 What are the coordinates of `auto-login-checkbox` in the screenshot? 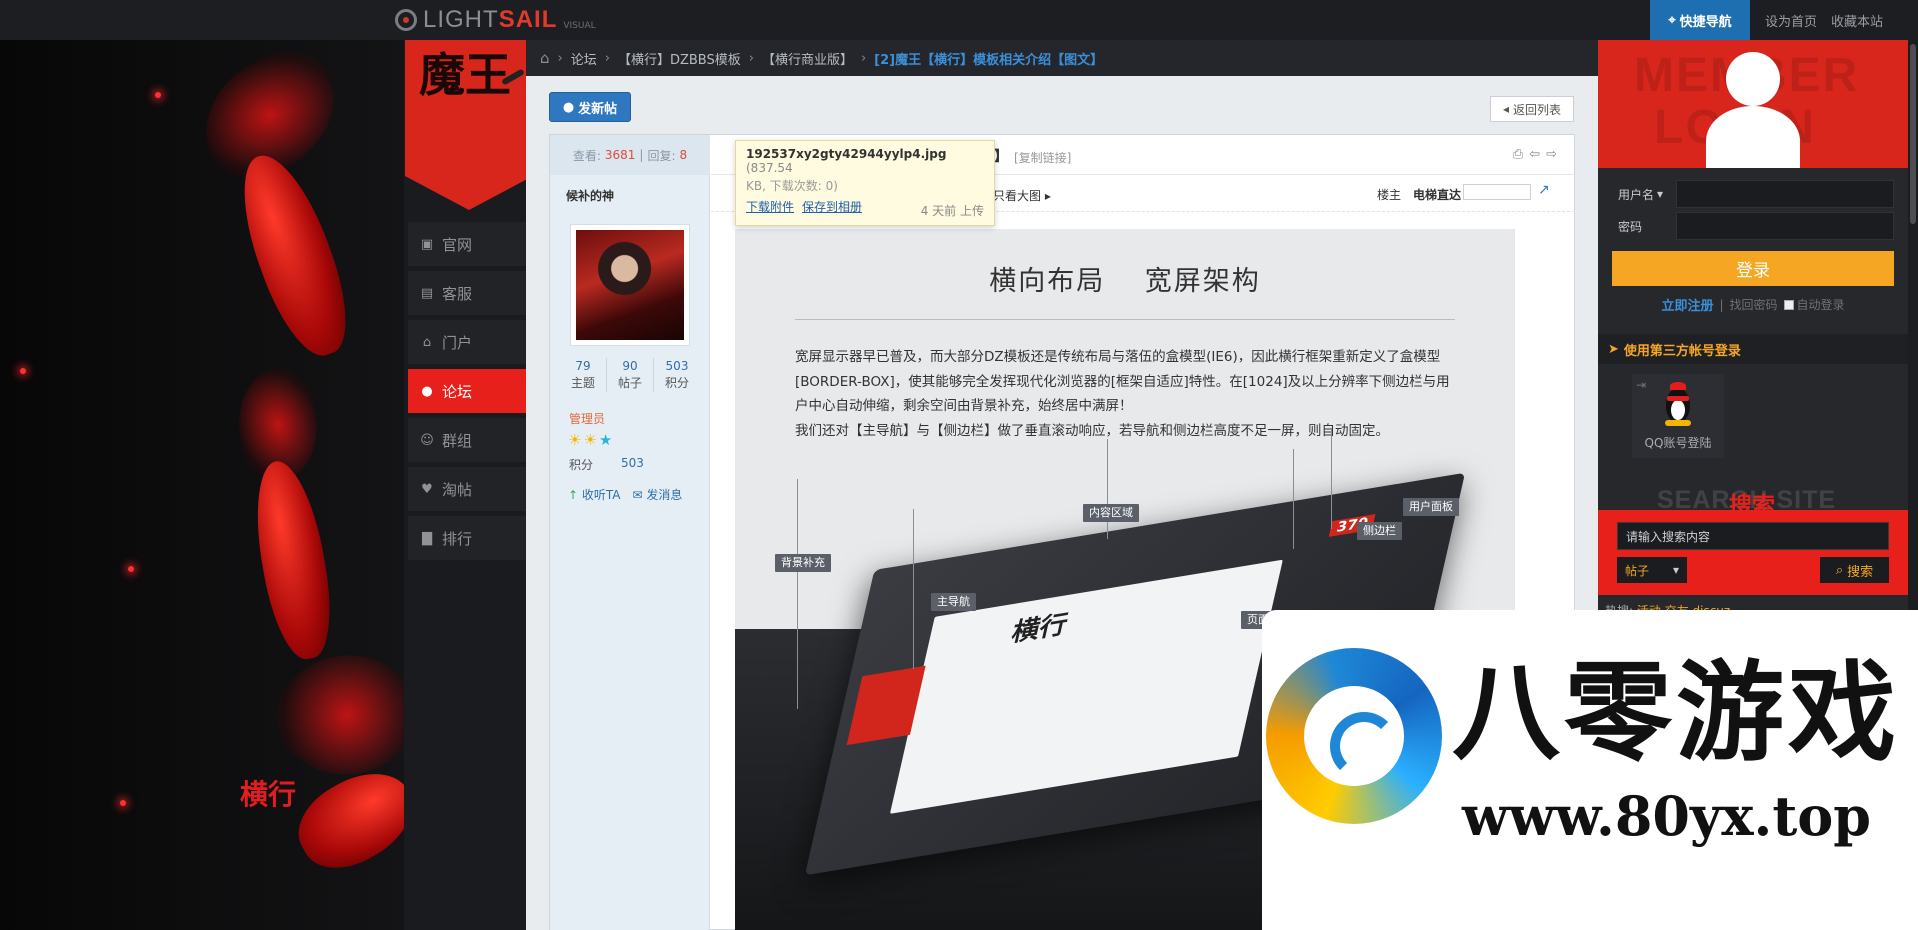 It's located at (1788, 304).